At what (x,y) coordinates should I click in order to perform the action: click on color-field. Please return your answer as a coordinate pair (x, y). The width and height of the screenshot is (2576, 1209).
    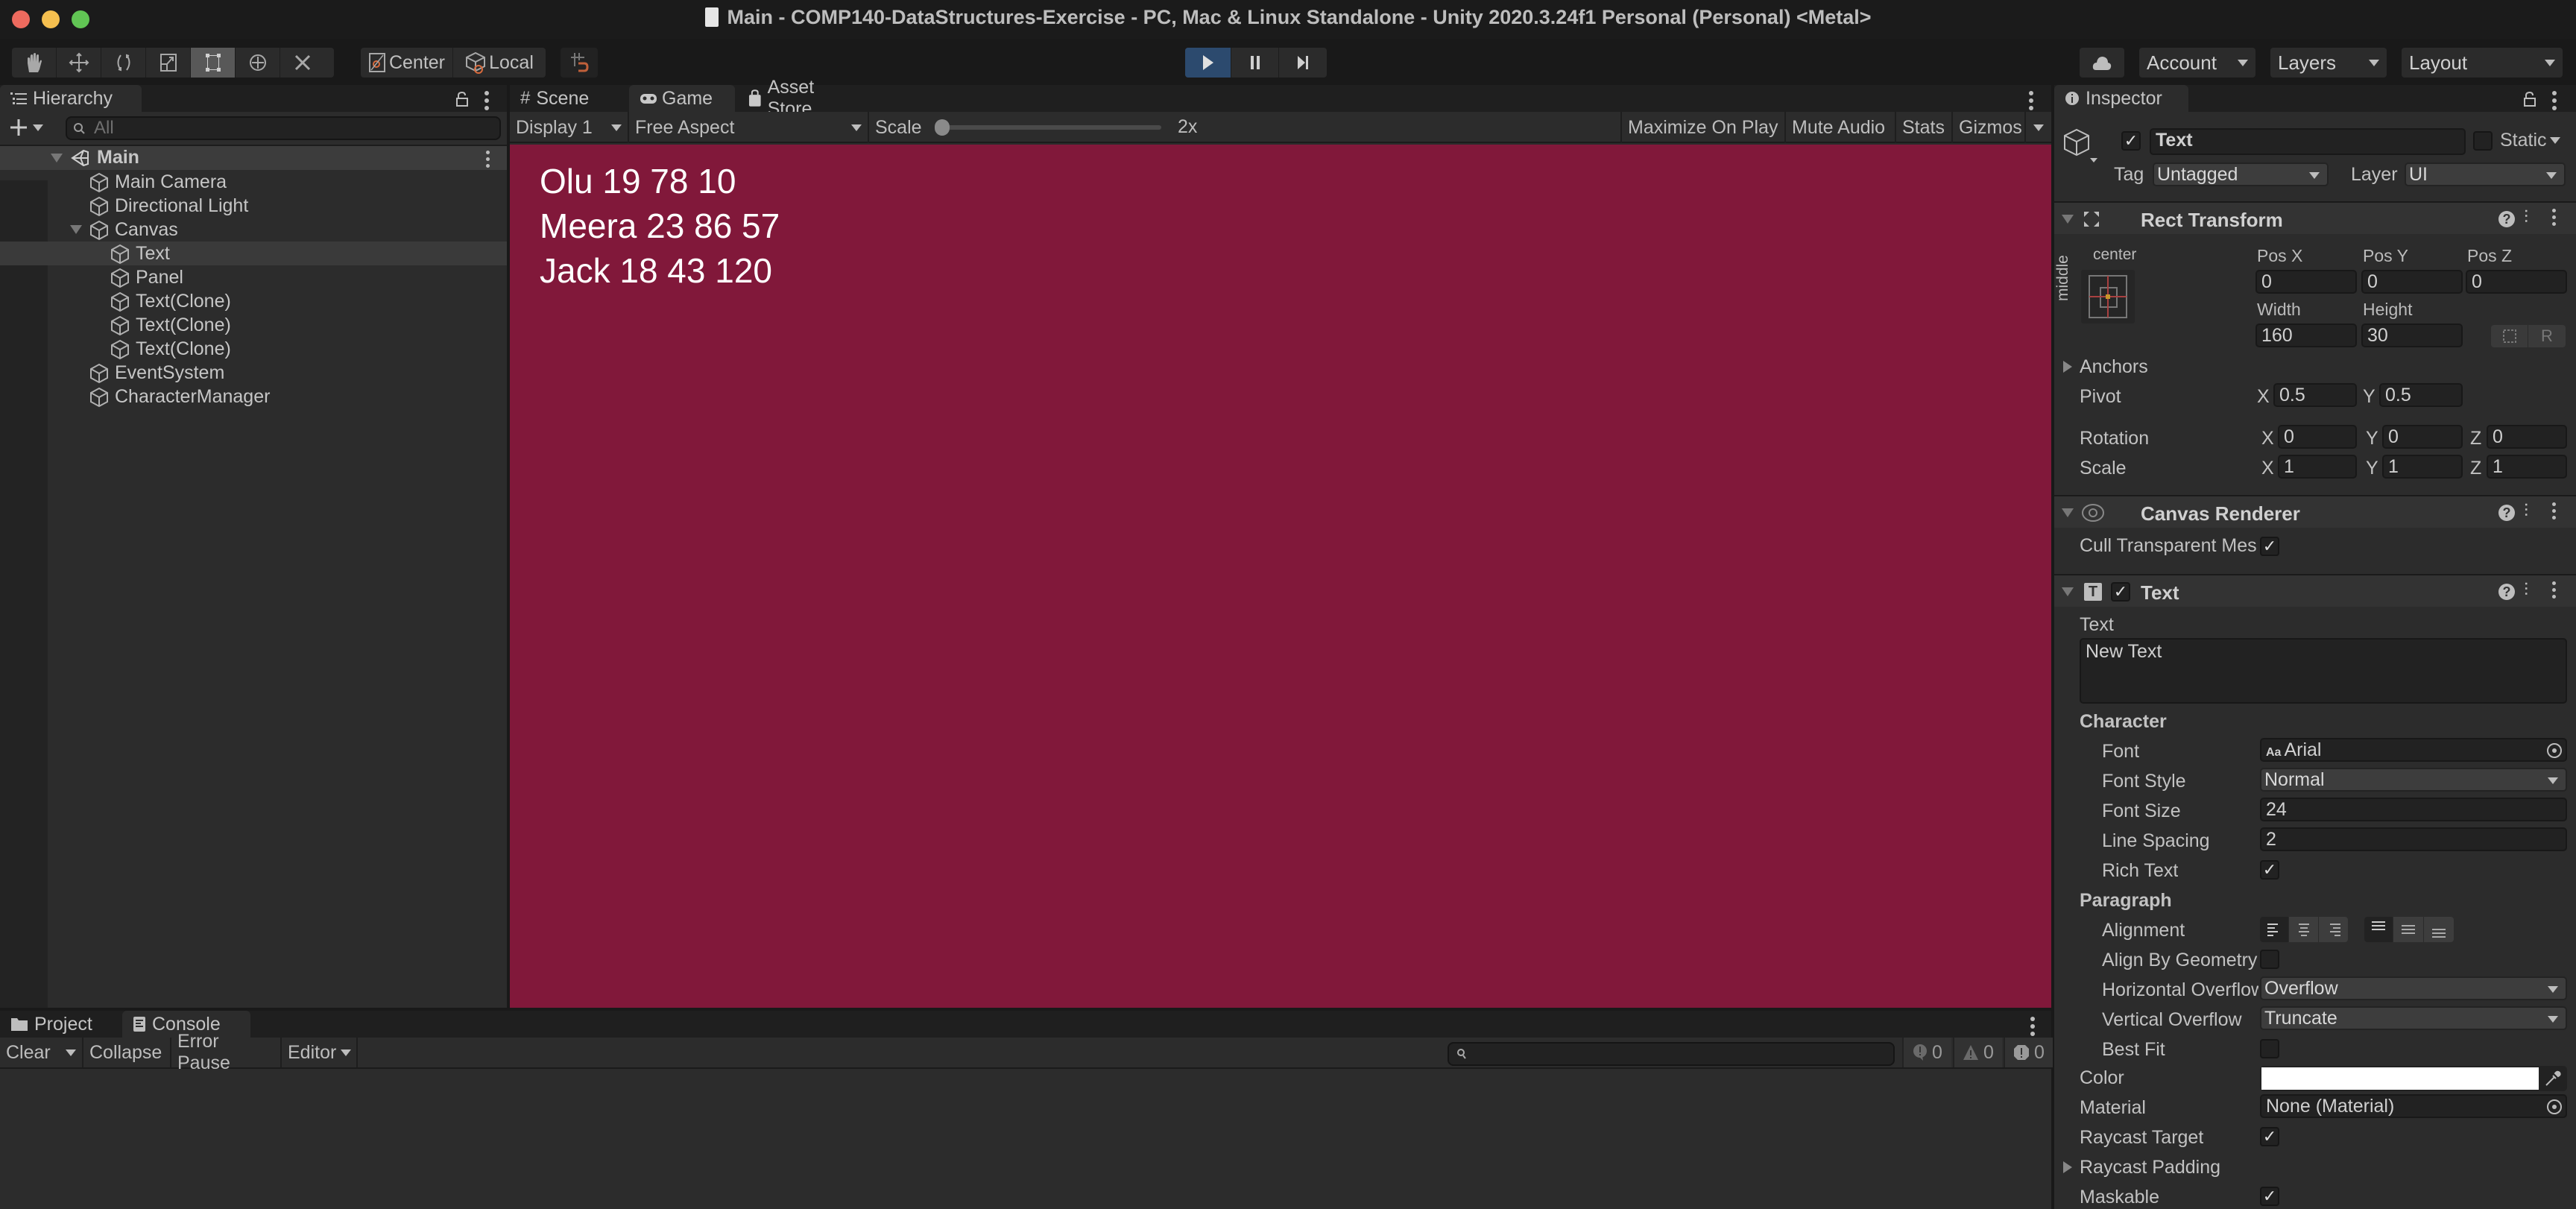
    Looking at the image, I should click on (2413, 1078).